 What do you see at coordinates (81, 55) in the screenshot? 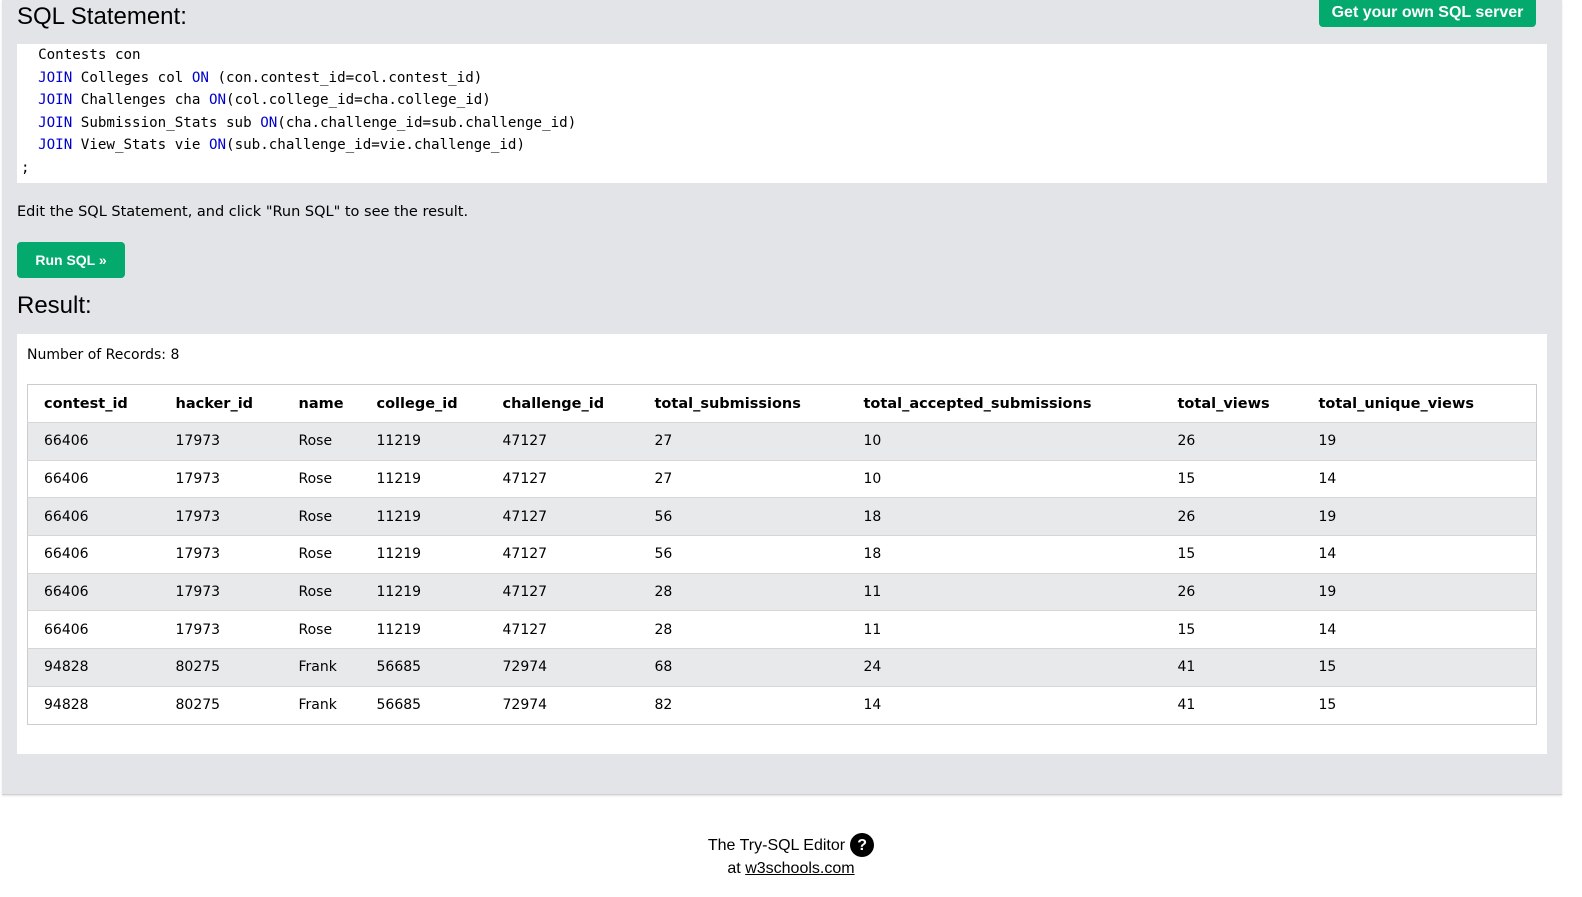
I see `sql-text: Contests con` at bounding box center [81, 55].